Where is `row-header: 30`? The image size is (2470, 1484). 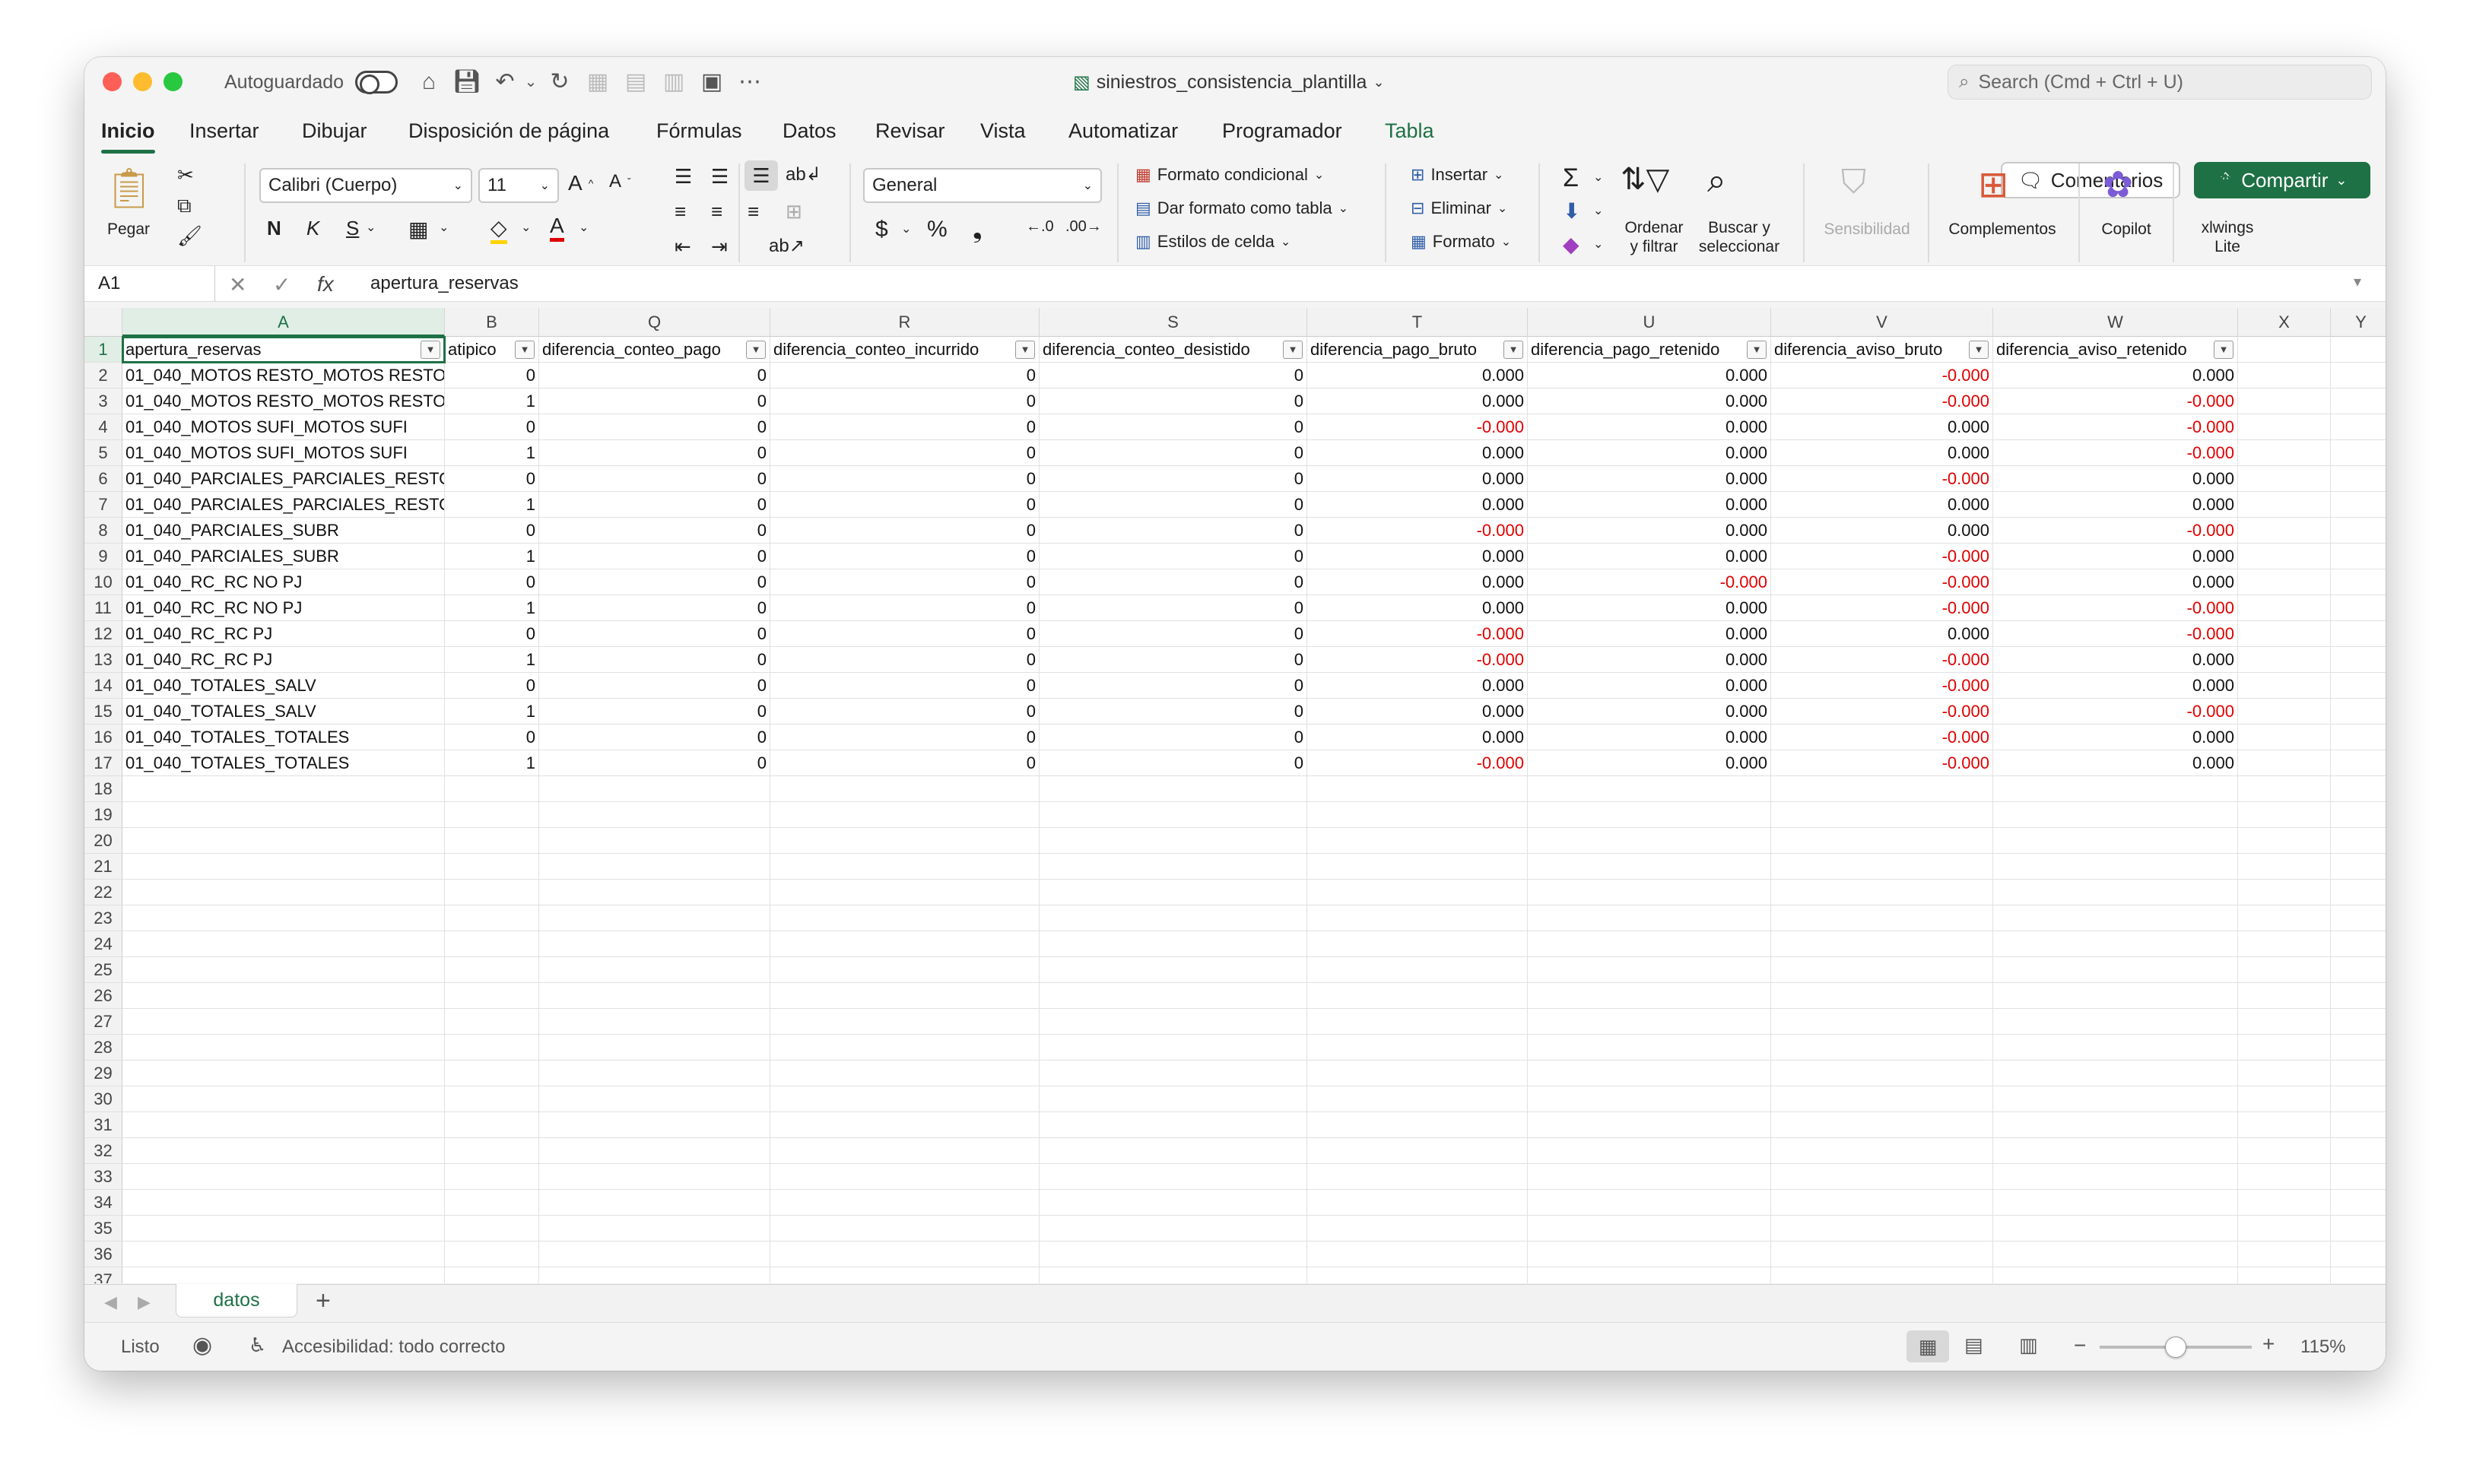 row-header: 30 is located at coordinates (103, 1099).